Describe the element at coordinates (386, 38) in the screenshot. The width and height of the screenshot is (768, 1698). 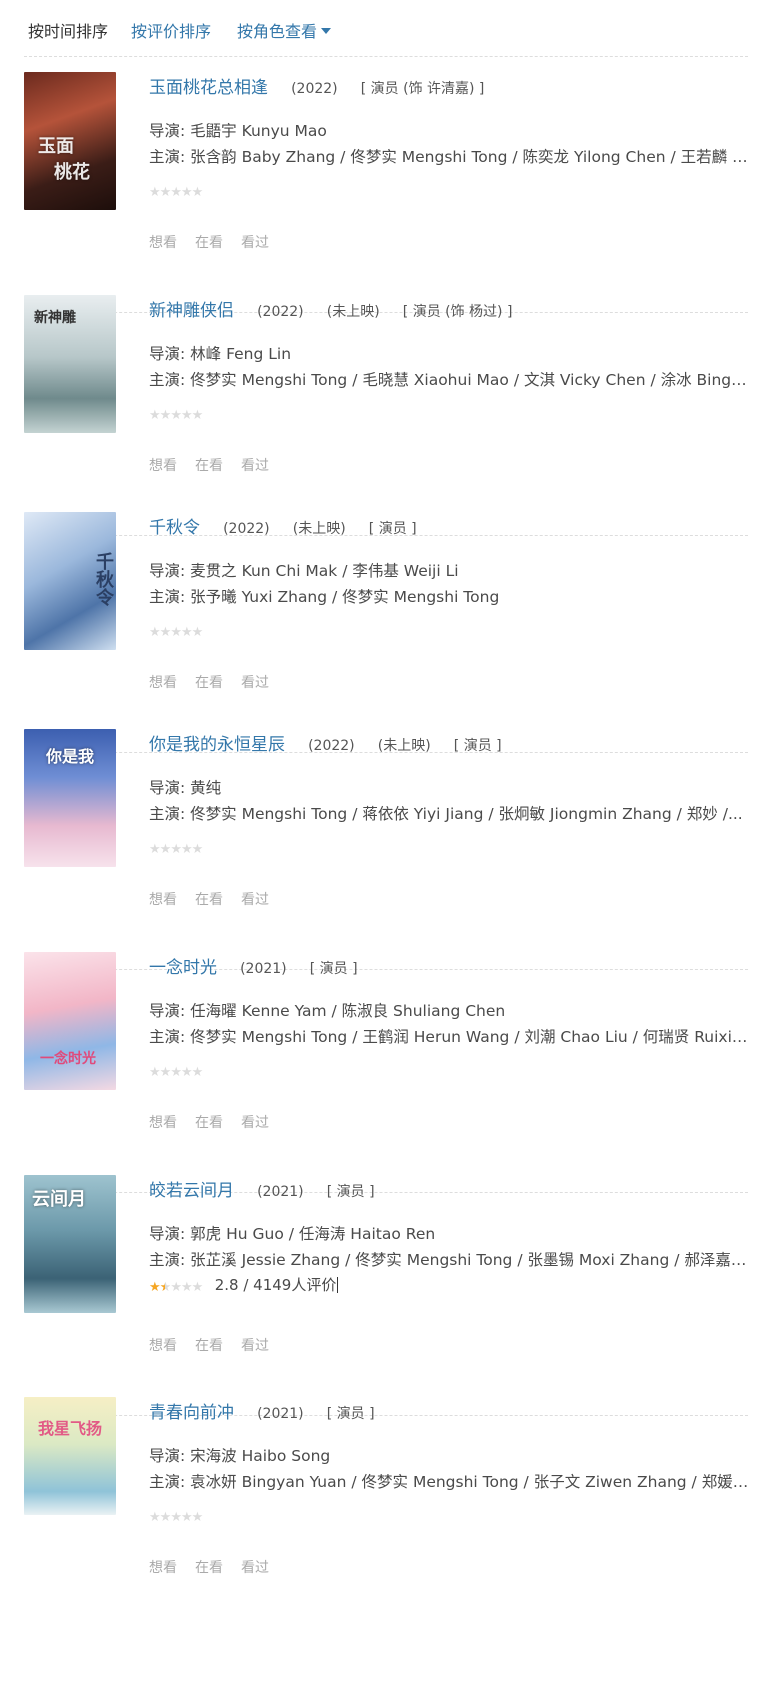
I see `sort-bar: 按时间排序 按评价排序 按角色查看` at that location.